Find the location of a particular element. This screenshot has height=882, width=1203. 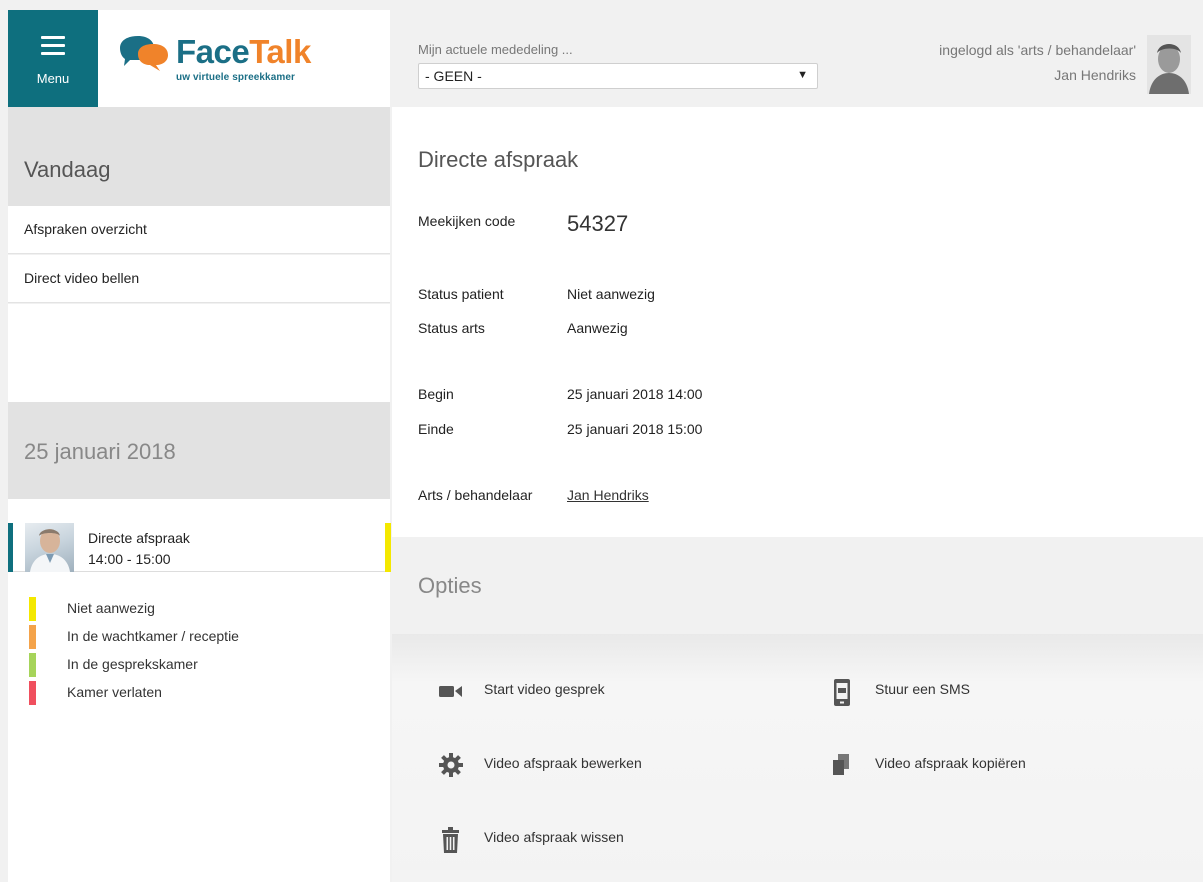

status-patient-label: Status patient is located at coordinates (461, 294).